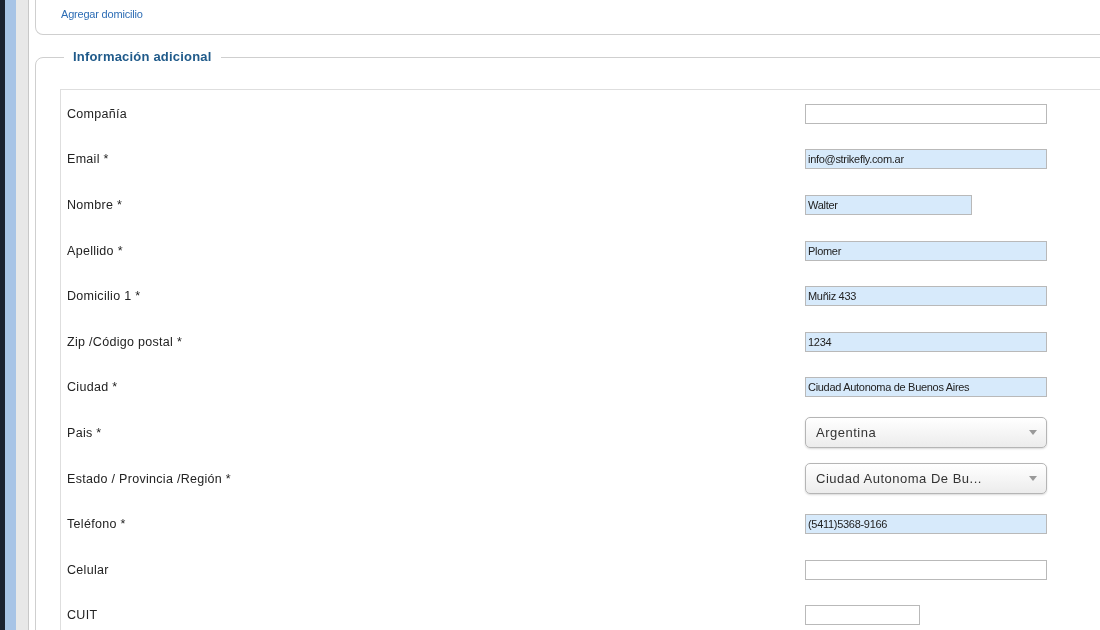 The height and width of the screenshot is (630, 1100). Describe the element at coordinates (102, 14) in the screenshot. I see `add-address-link: Agregar domicilio` at that location.